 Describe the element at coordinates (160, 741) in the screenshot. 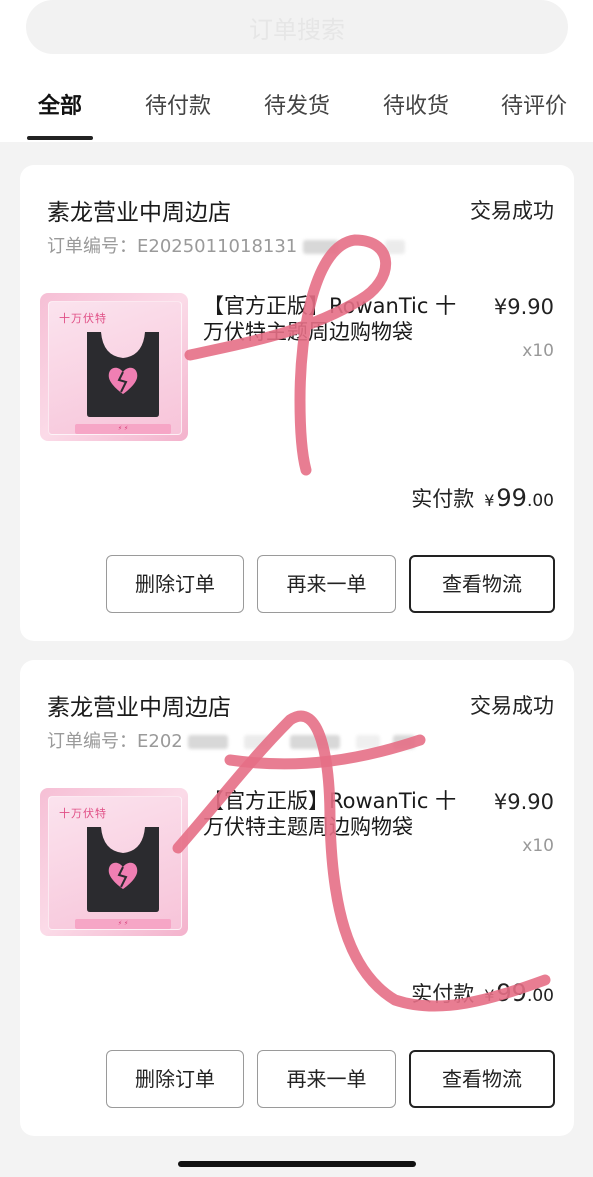

I see `order-number-value: E202` at that location.